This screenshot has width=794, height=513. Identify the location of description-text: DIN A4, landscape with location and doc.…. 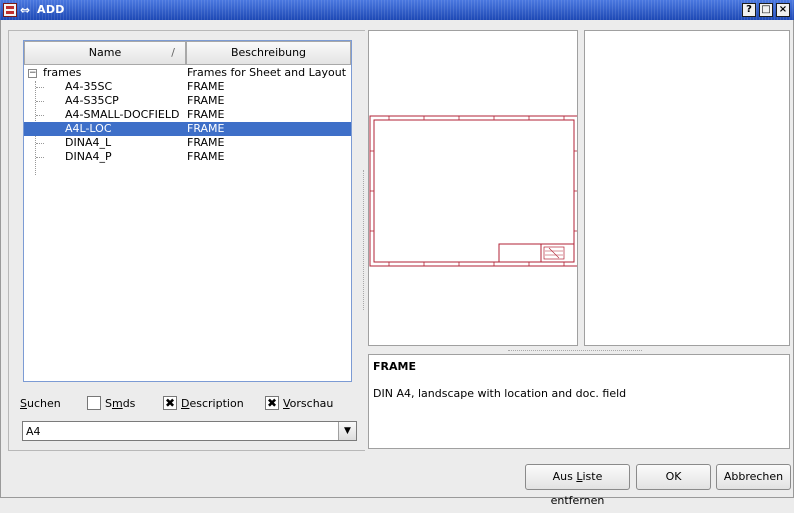
(500, 393).